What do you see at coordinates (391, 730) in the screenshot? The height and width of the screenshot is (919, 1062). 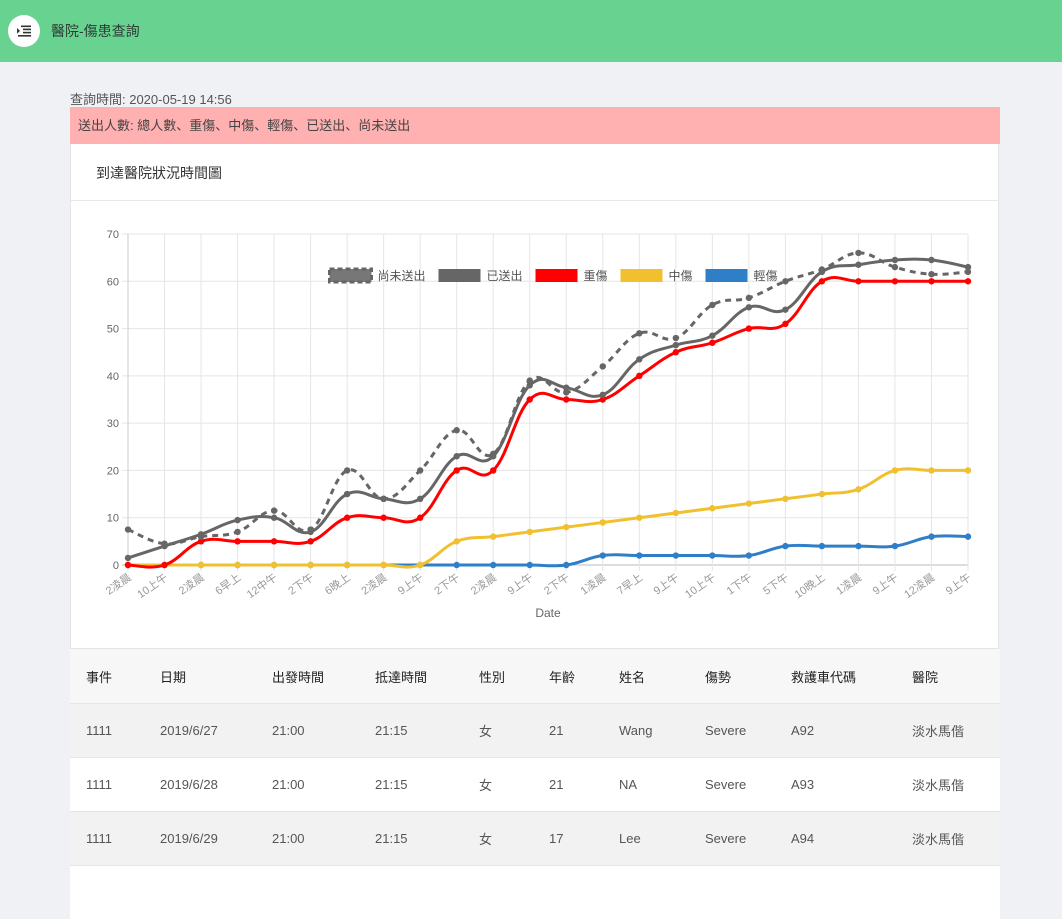 I see `table-cell: 21:15` at bounding box center [391, 730].